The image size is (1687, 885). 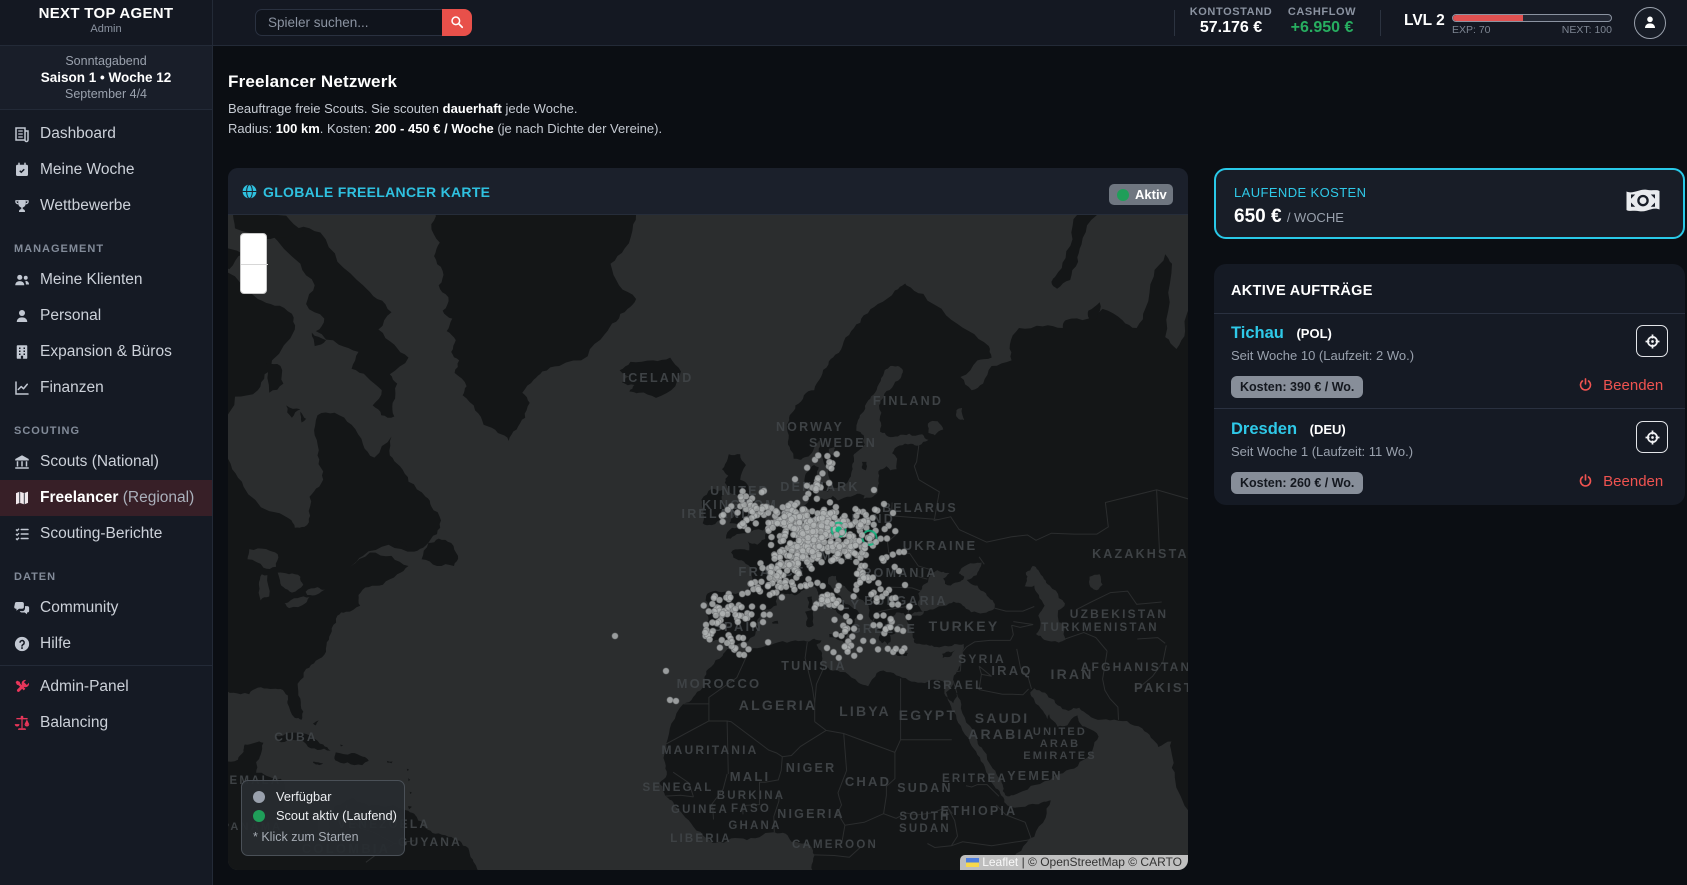 What do you see at coordinates (955, 685) in the screenshot?
I see `svg-text: ISRAEL` at bounding box center [955, 685].